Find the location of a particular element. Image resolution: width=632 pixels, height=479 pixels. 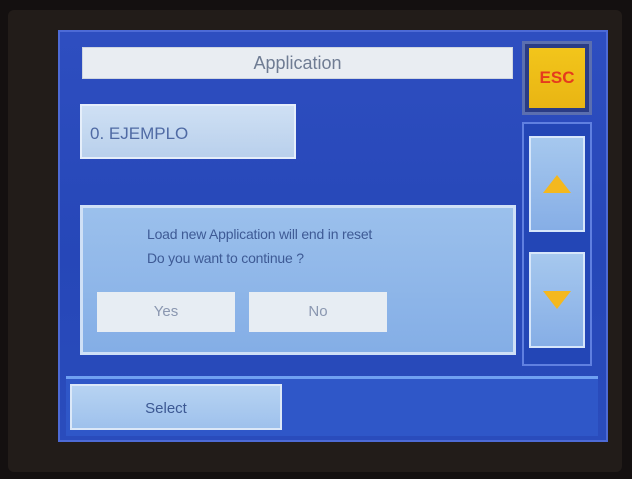

no-button: No is located at coordinates (318, 312).